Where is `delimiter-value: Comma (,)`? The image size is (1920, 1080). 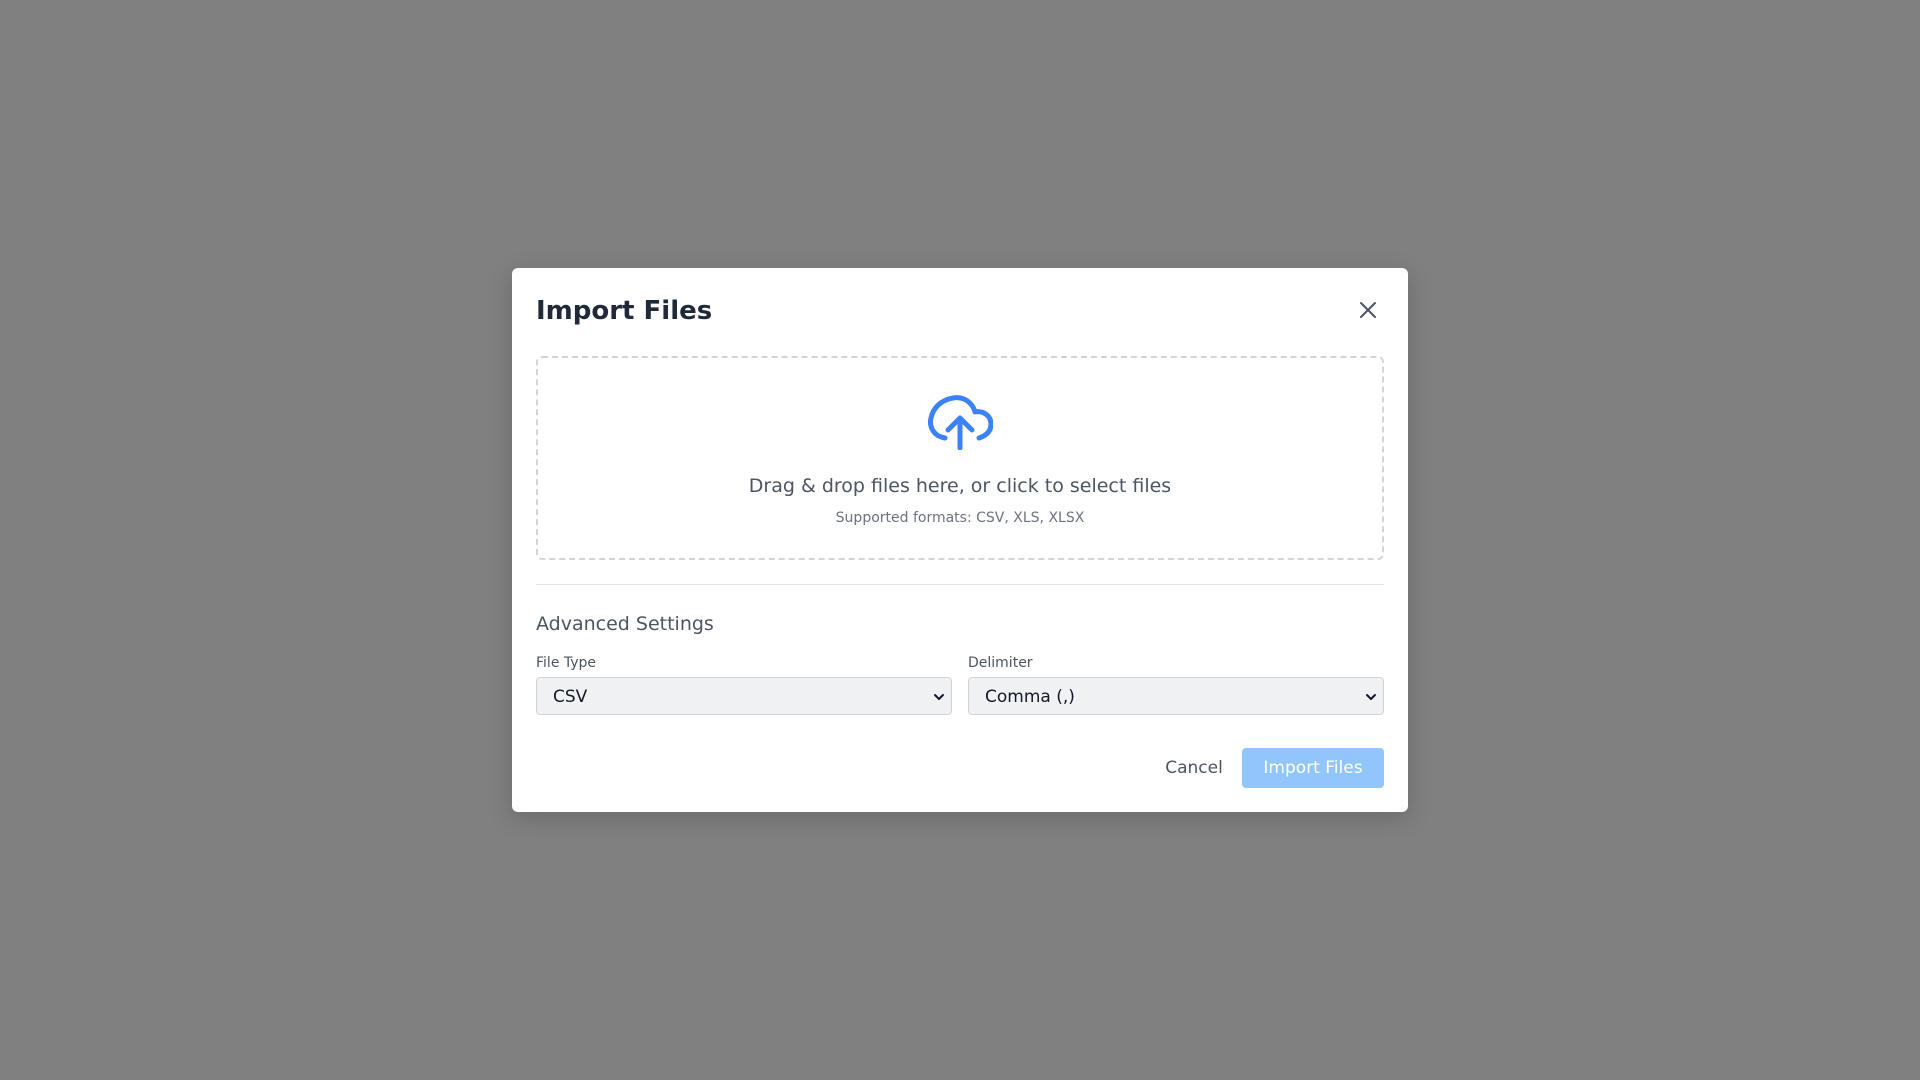 delimiter-value: Comma (,) is located at coordinates (1030, 697).